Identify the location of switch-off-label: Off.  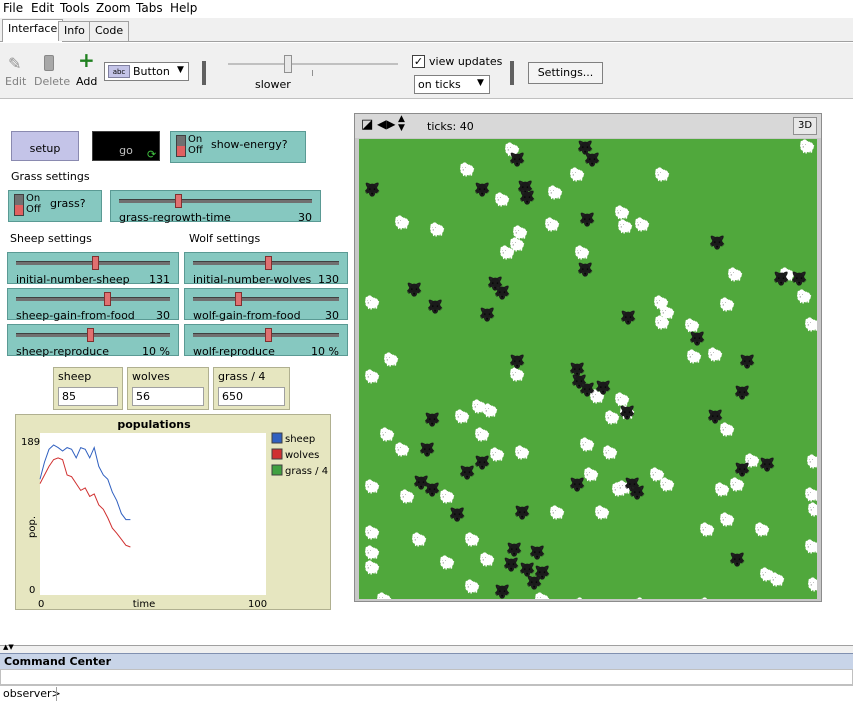
(195, 150).